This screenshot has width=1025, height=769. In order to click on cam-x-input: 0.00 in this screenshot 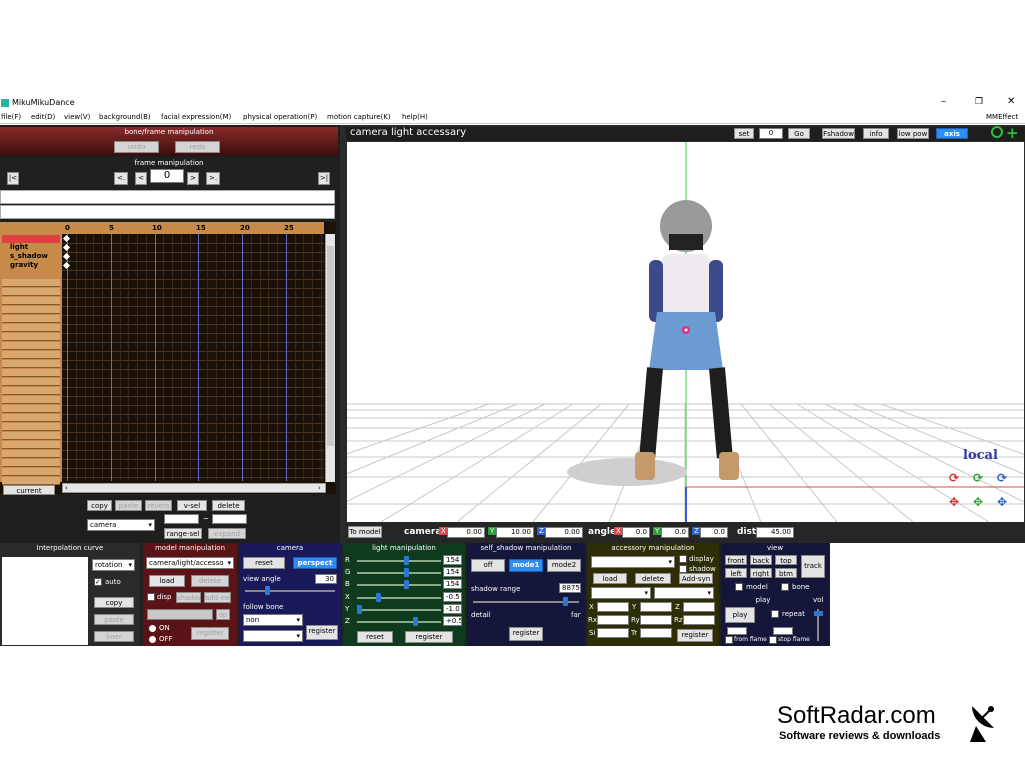, I will do `click(466, 532)`.